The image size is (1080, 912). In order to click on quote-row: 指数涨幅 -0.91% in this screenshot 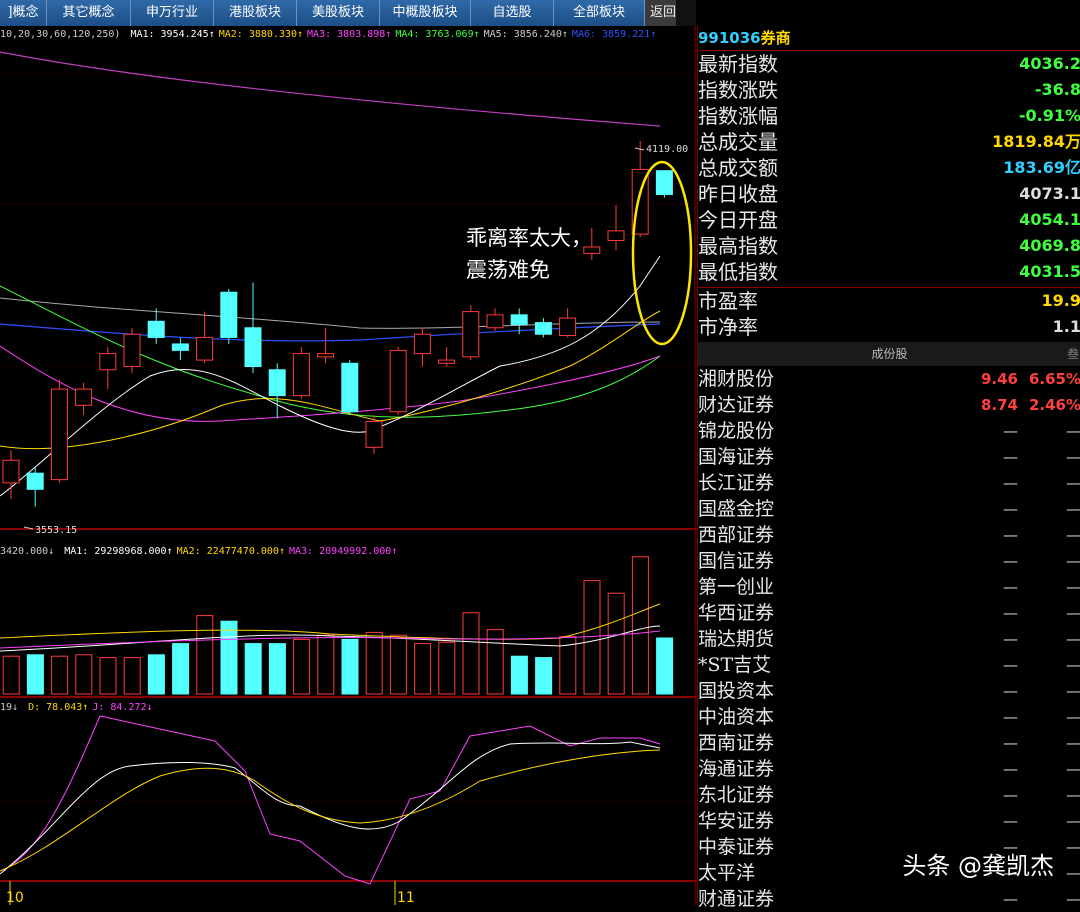, I will do `click(889, 116)`.